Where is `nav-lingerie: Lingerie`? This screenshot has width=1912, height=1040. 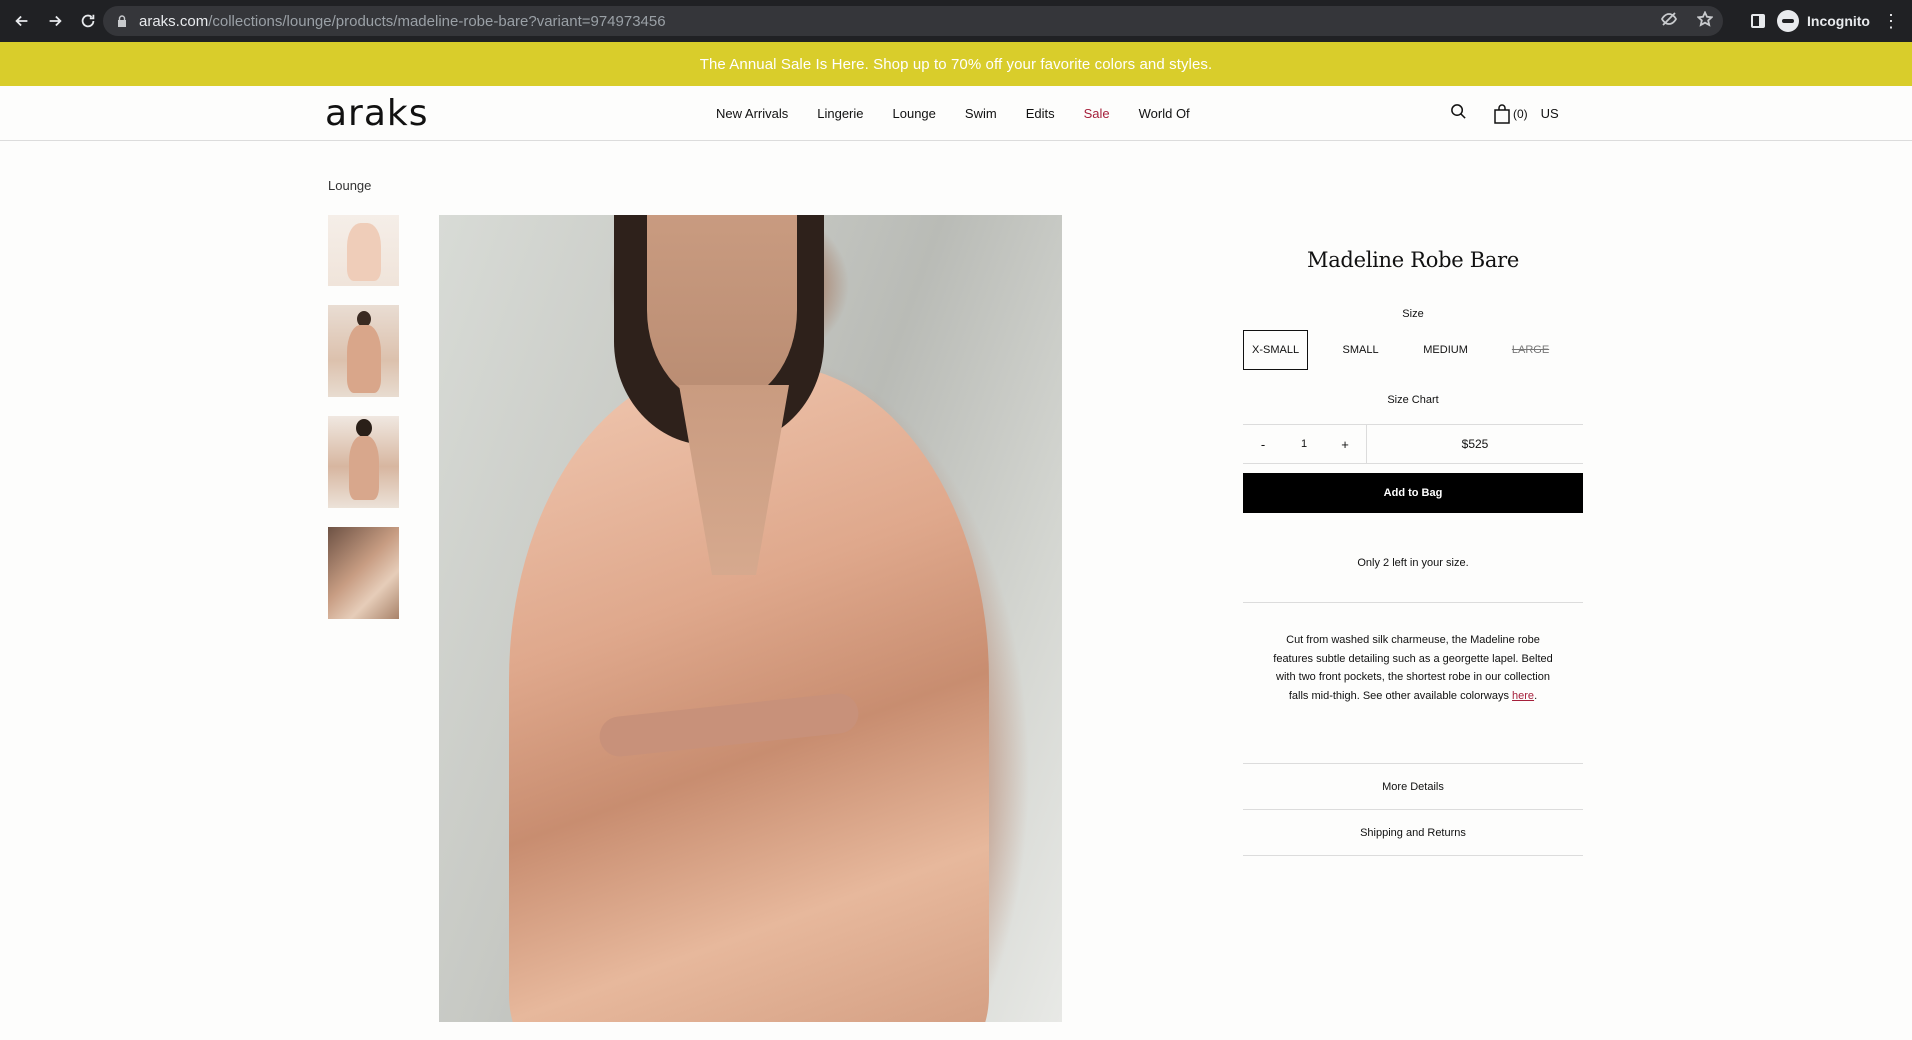
nav-lingerie: Lingerie is located at coordinates (840, 113).